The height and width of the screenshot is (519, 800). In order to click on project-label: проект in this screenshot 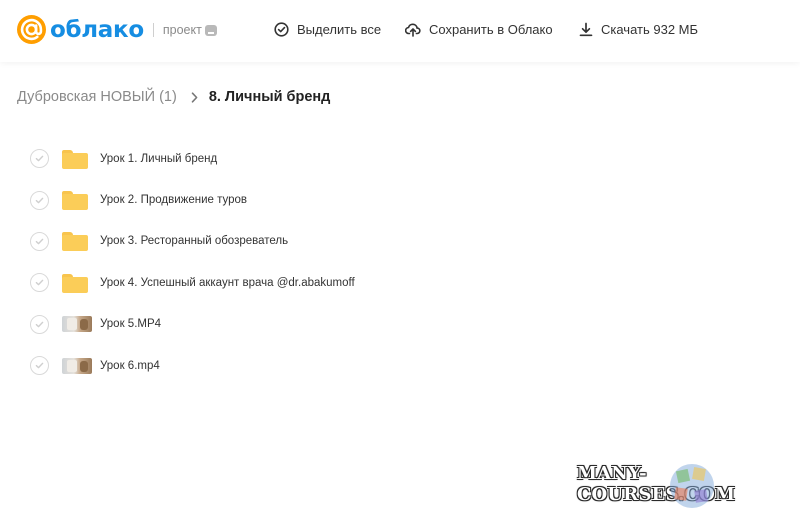, I will do `click(182, 29)`.